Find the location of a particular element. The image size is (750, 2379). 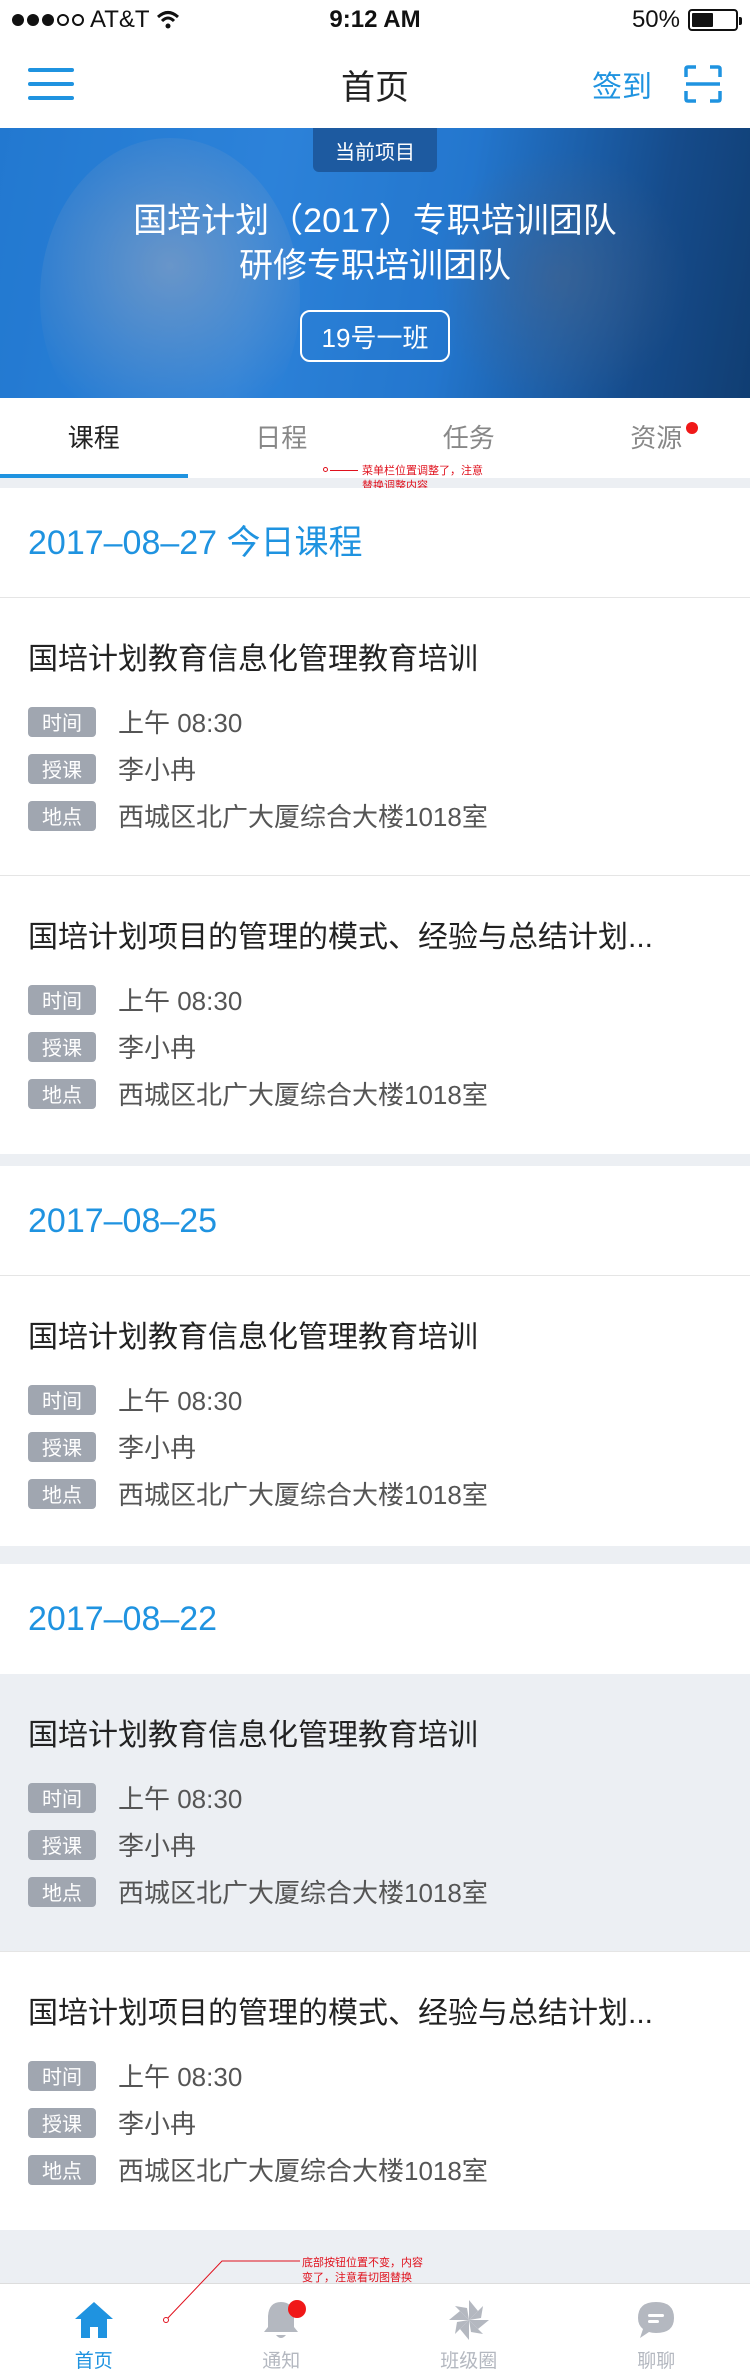

date-heading: 2017–08–25 is located at coordinates (375, 1221).